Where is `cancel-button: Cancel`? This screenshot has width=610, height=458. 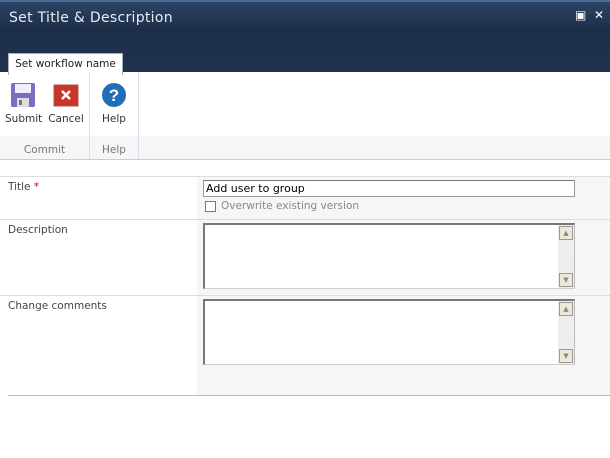
cancel-button: Cancel is located at coordinates (66, 103).